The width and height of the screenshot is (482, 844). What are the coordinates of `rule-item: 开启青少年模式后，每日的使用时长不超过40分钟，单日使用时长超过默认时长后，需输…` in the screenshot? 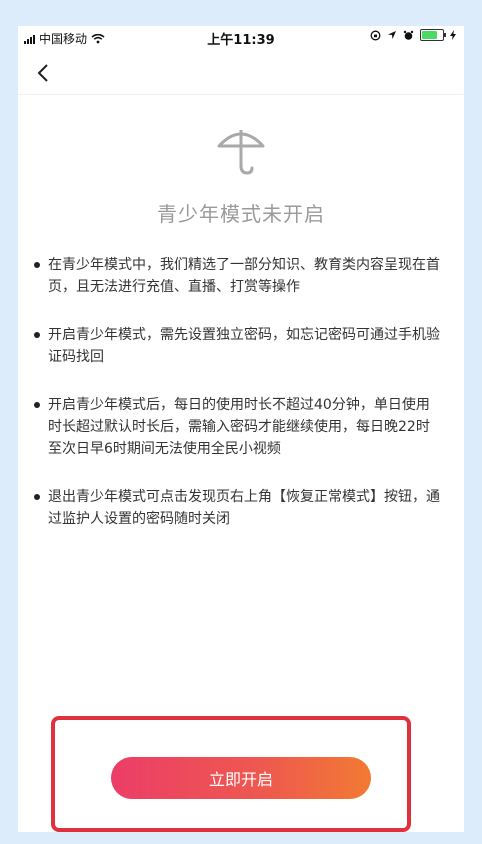 It's located at (237, 427).